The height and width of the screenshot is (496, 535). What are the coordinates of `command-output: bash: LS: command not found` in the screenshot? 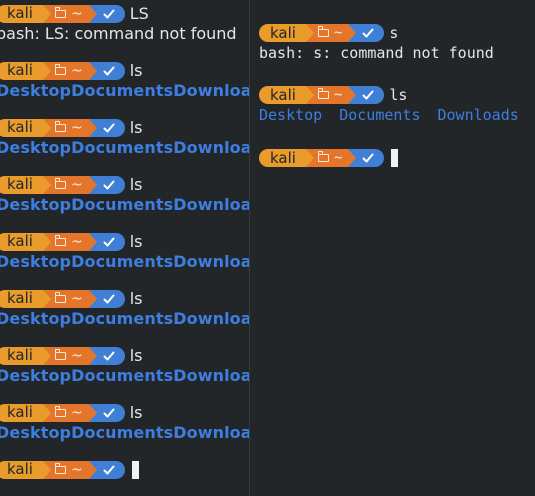 It's located at (118, 33).